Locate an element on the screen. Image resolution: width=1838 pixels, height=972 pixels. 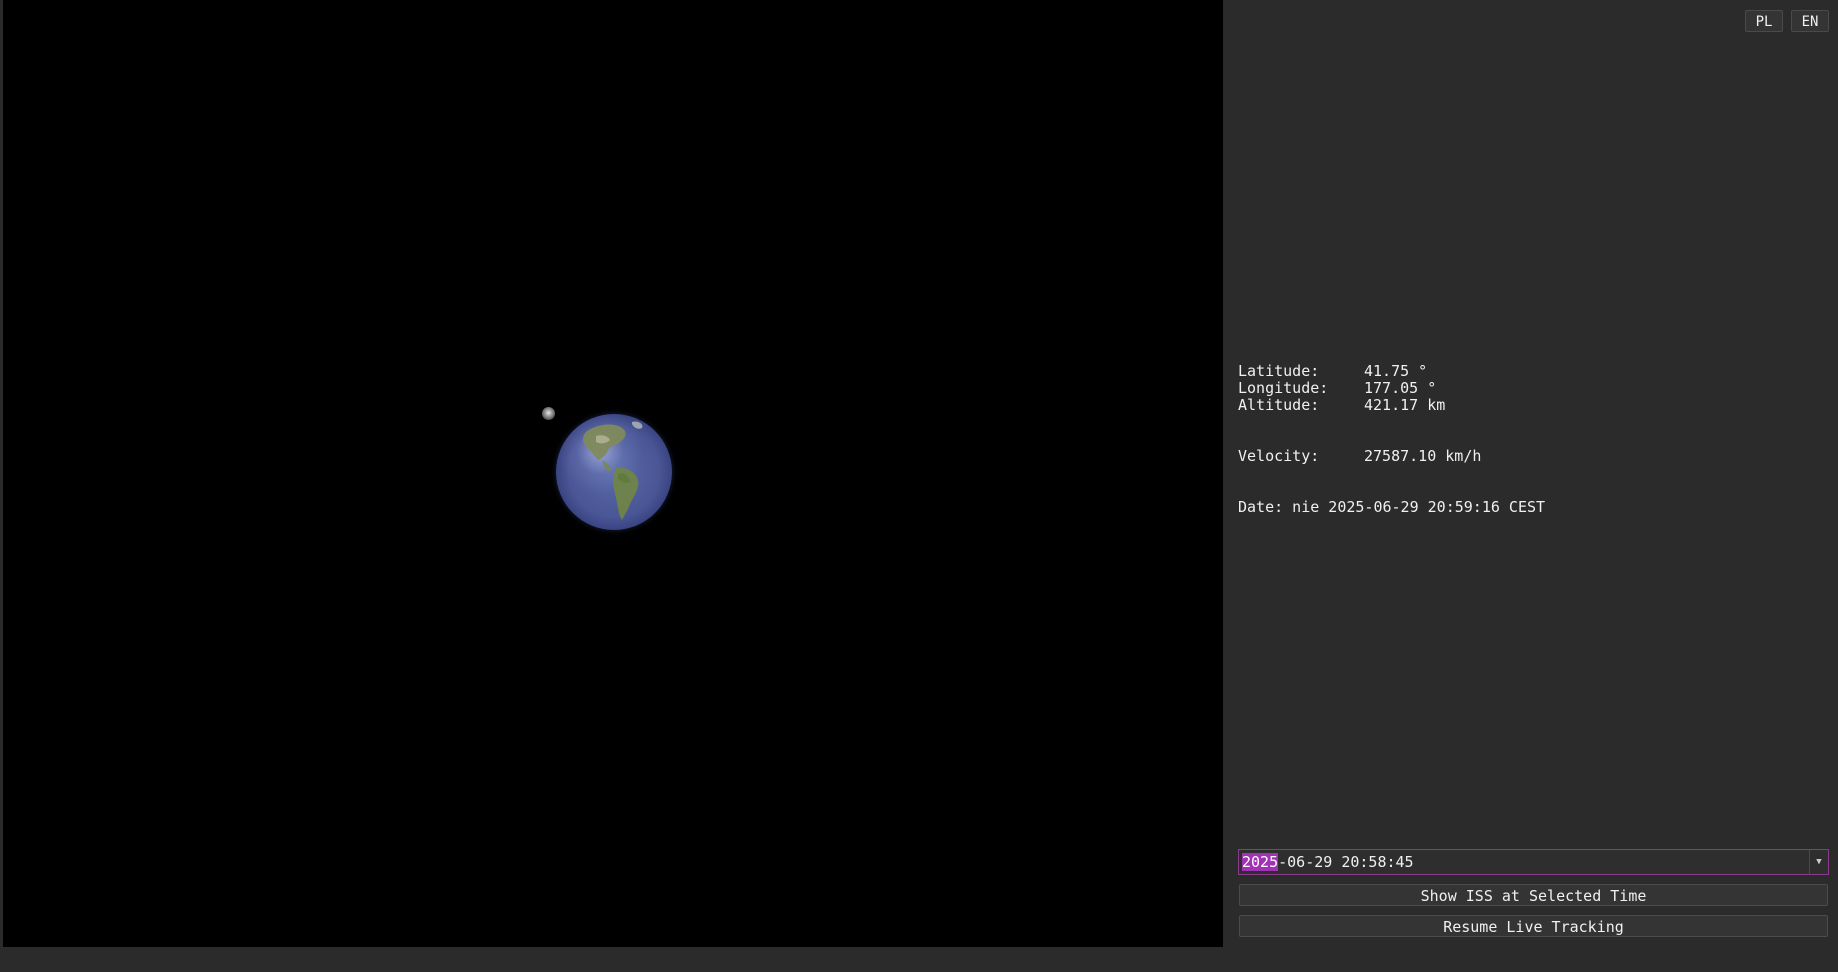
latitude-value: 41.75 ° is located at coordinates (1396, 371).